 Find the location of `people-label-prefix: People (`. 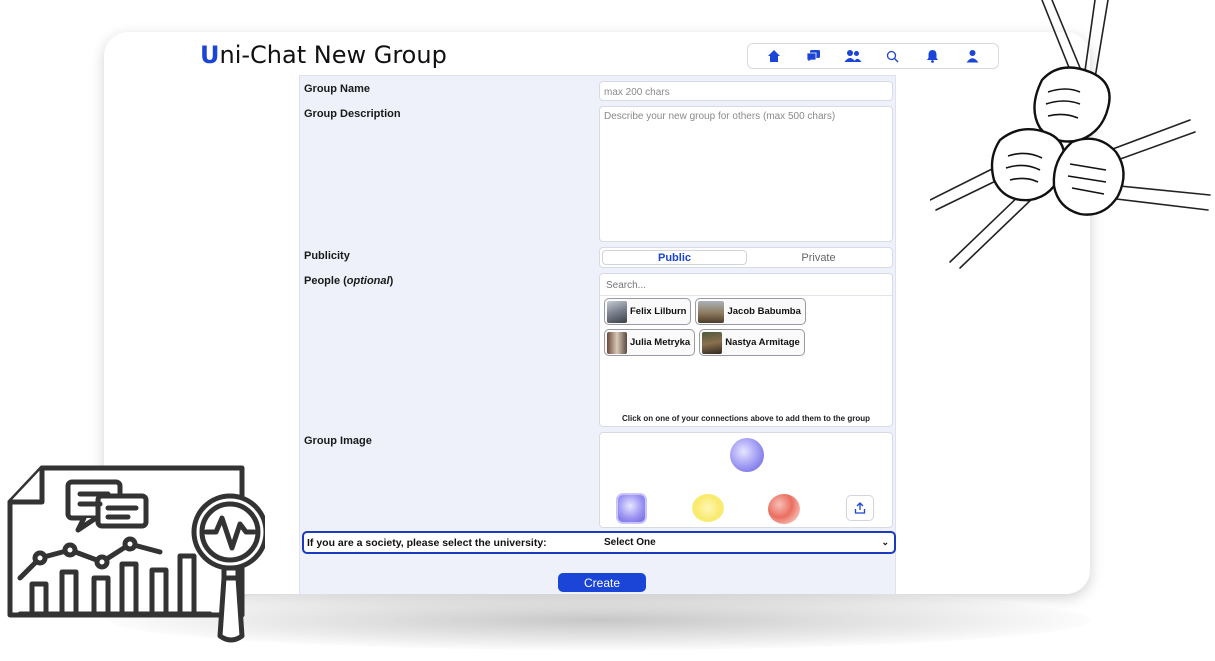

people-label-prefix: People ( is located at coordinates (325, 281).